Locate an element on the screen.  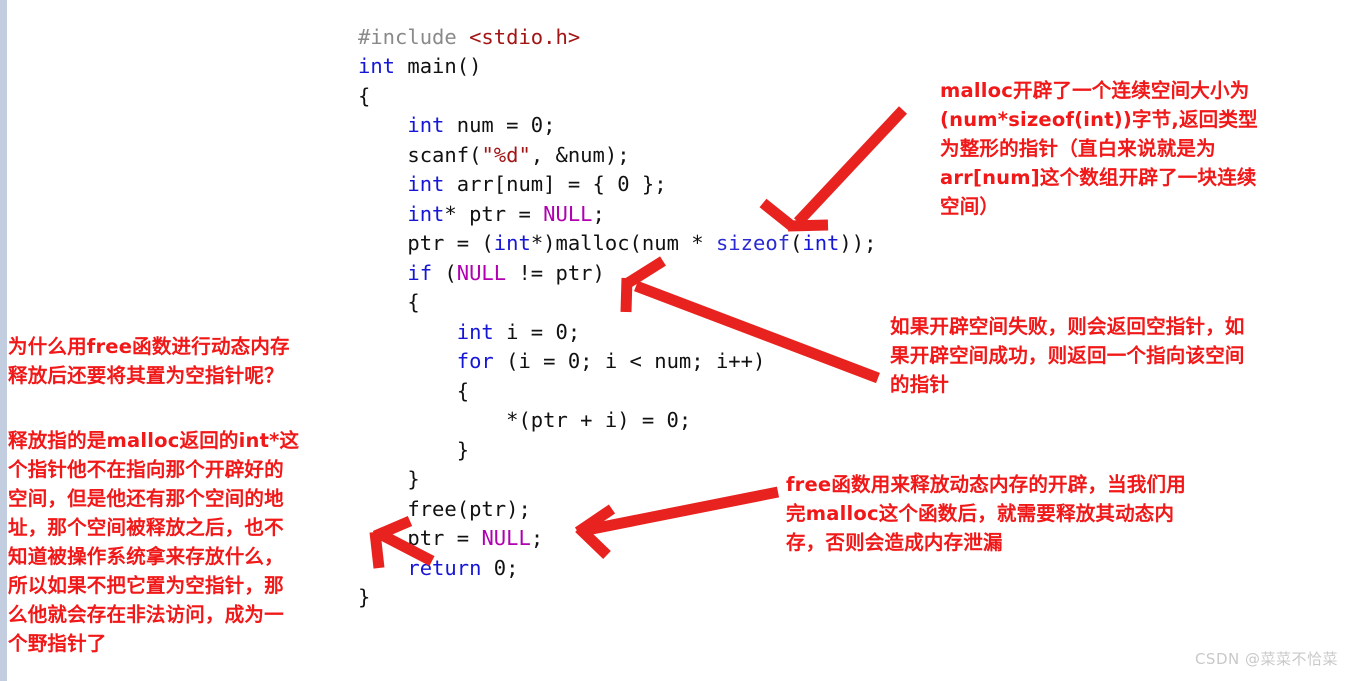
code-token: #include is located at coordinates (414, 36).